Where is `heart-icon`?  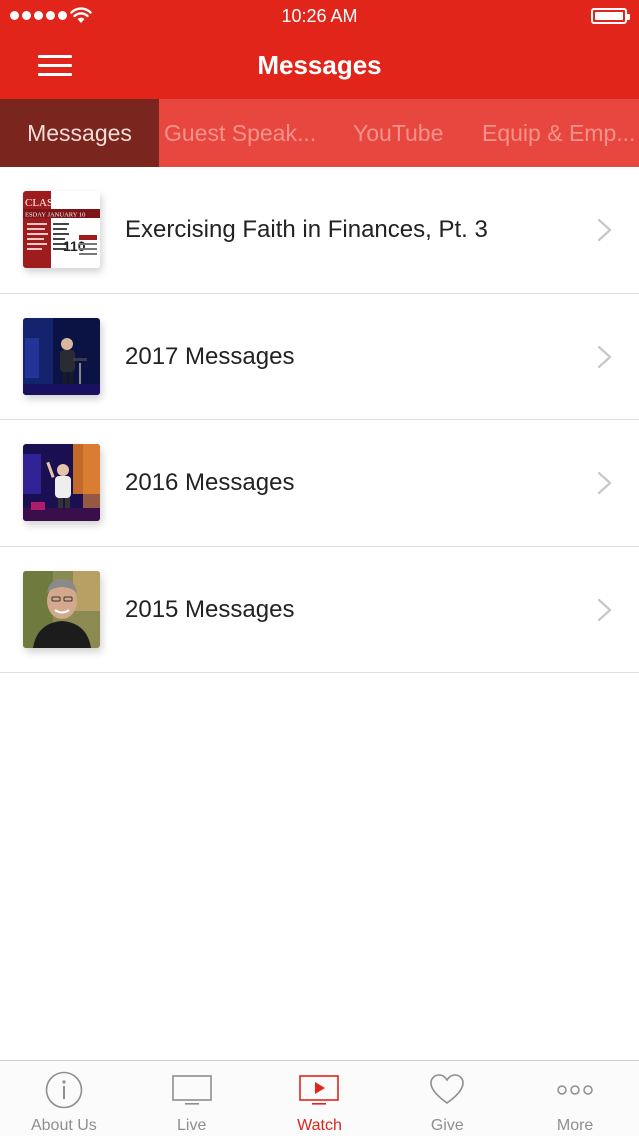 heart-icon is located at coordinates (447, 1089).